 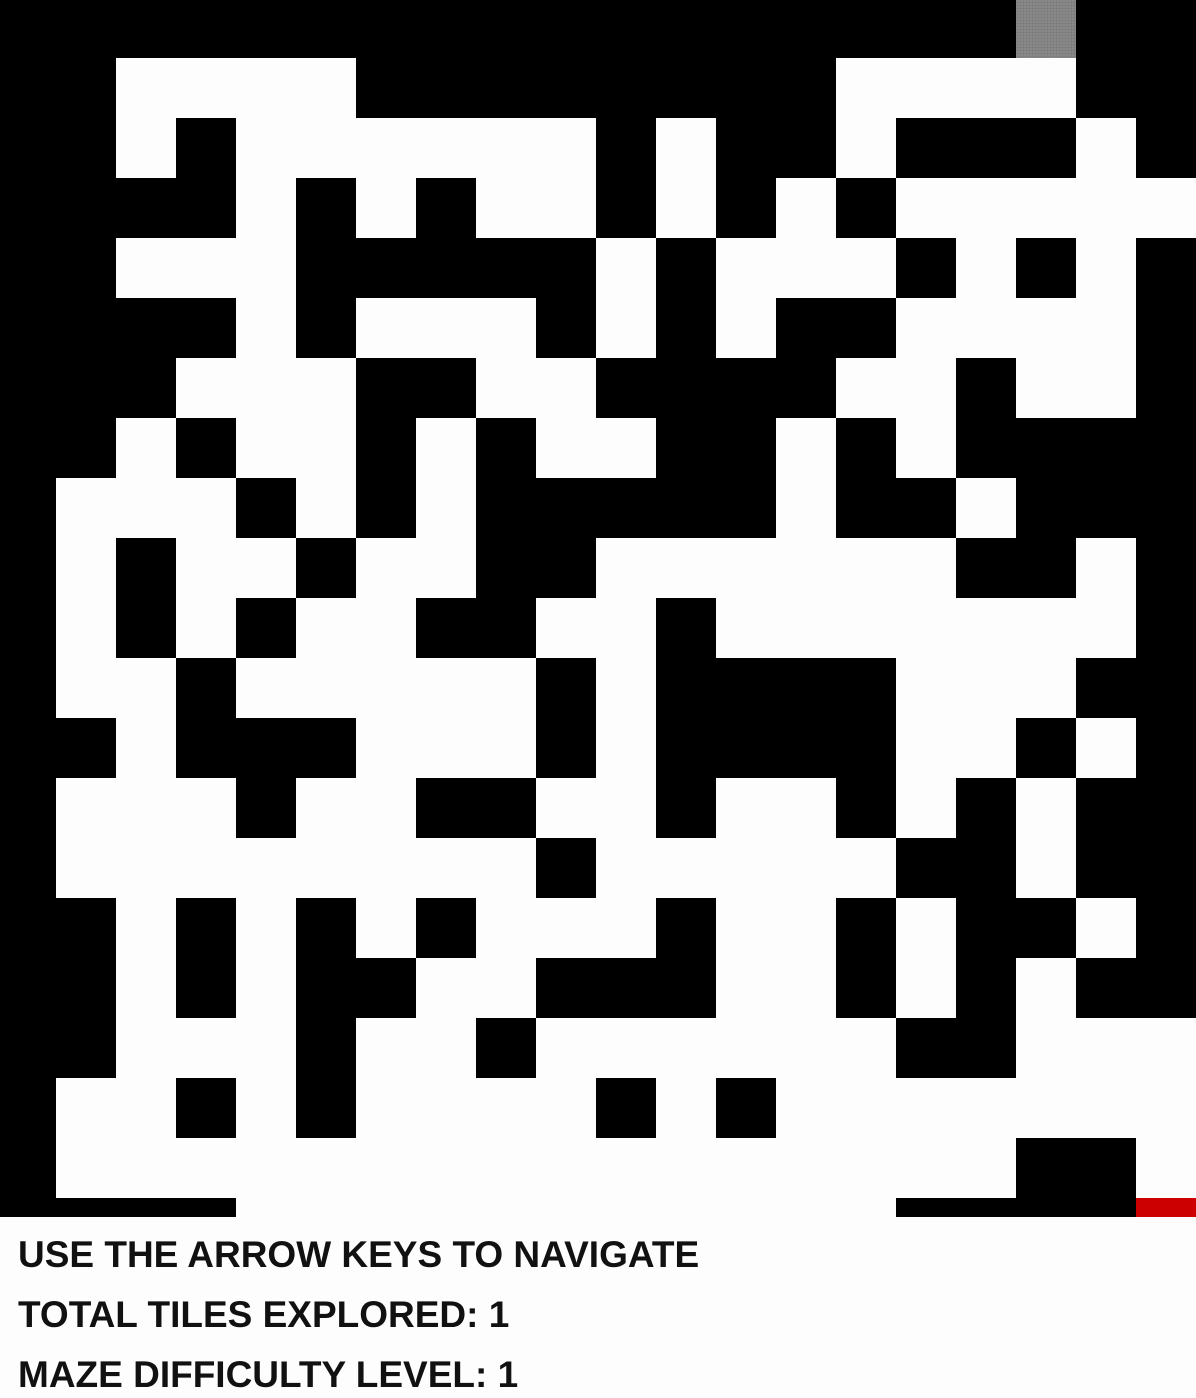 What do you see at coordinates (268, 1374) in the screenshot?
I see `difficulty-level-label: MAZE DIFFICULTY LEVEL: 1` at bounding box center [268, 1374].